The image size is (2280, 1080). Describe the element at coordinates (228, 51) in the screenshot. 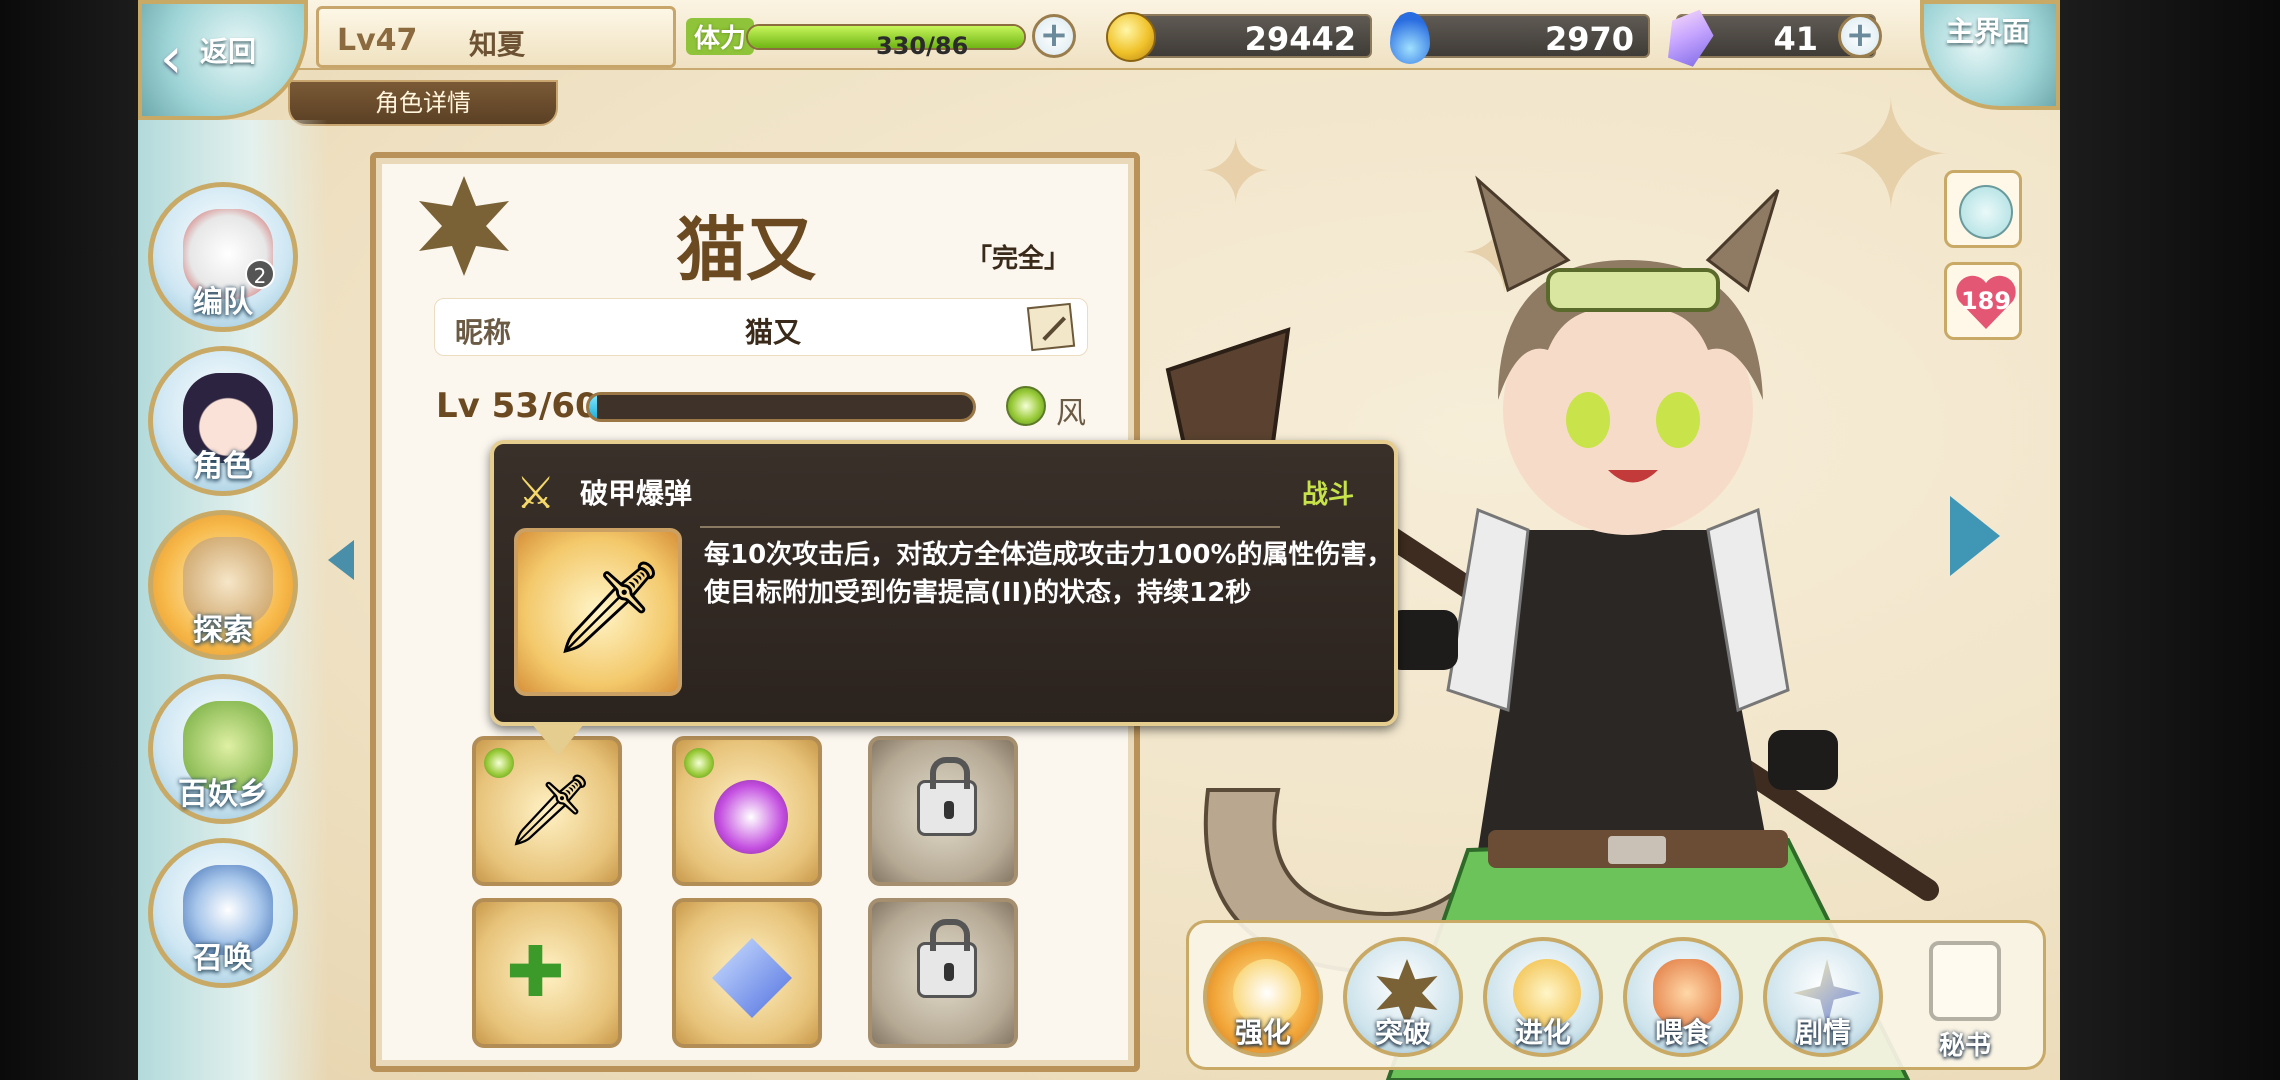

I see `back-label: 返回` at that location.